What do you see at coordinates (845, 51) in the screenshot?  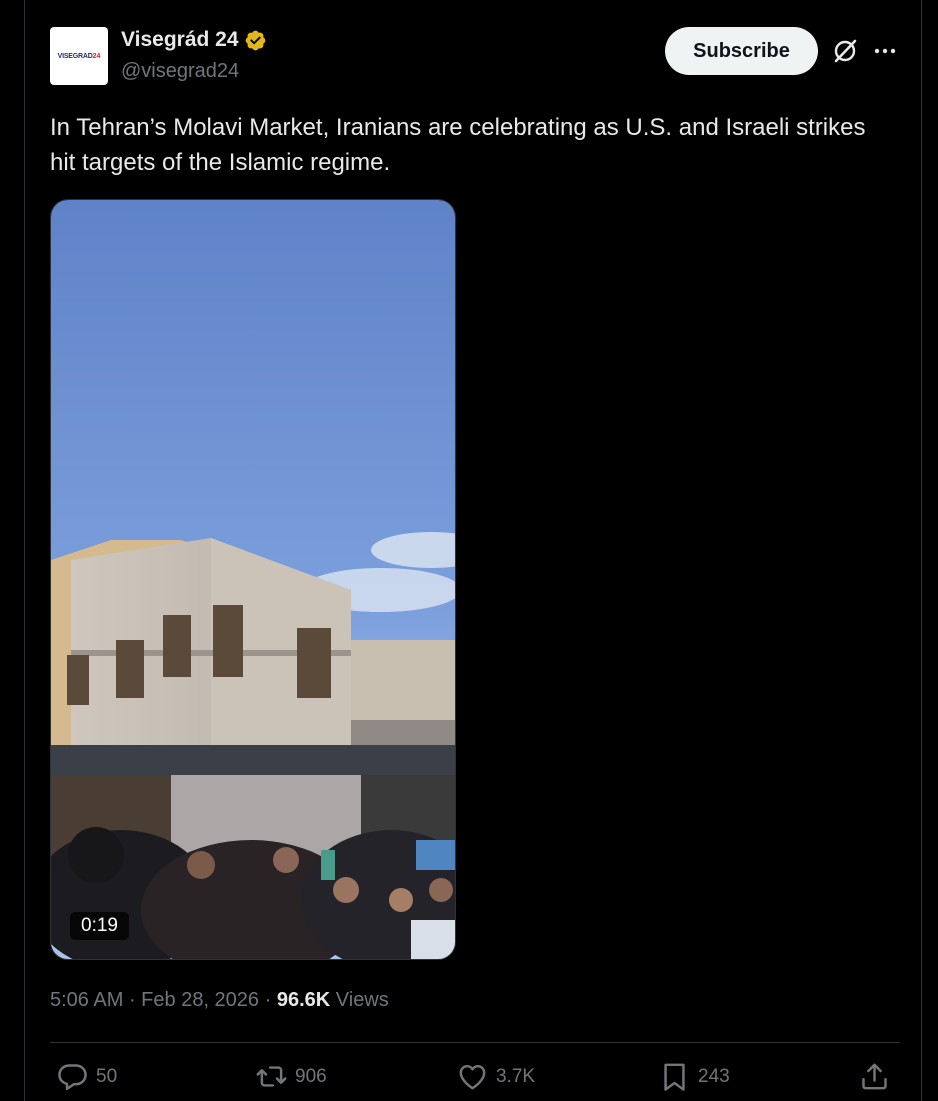 I see `grok-icon` at bounding box center [845, 51].